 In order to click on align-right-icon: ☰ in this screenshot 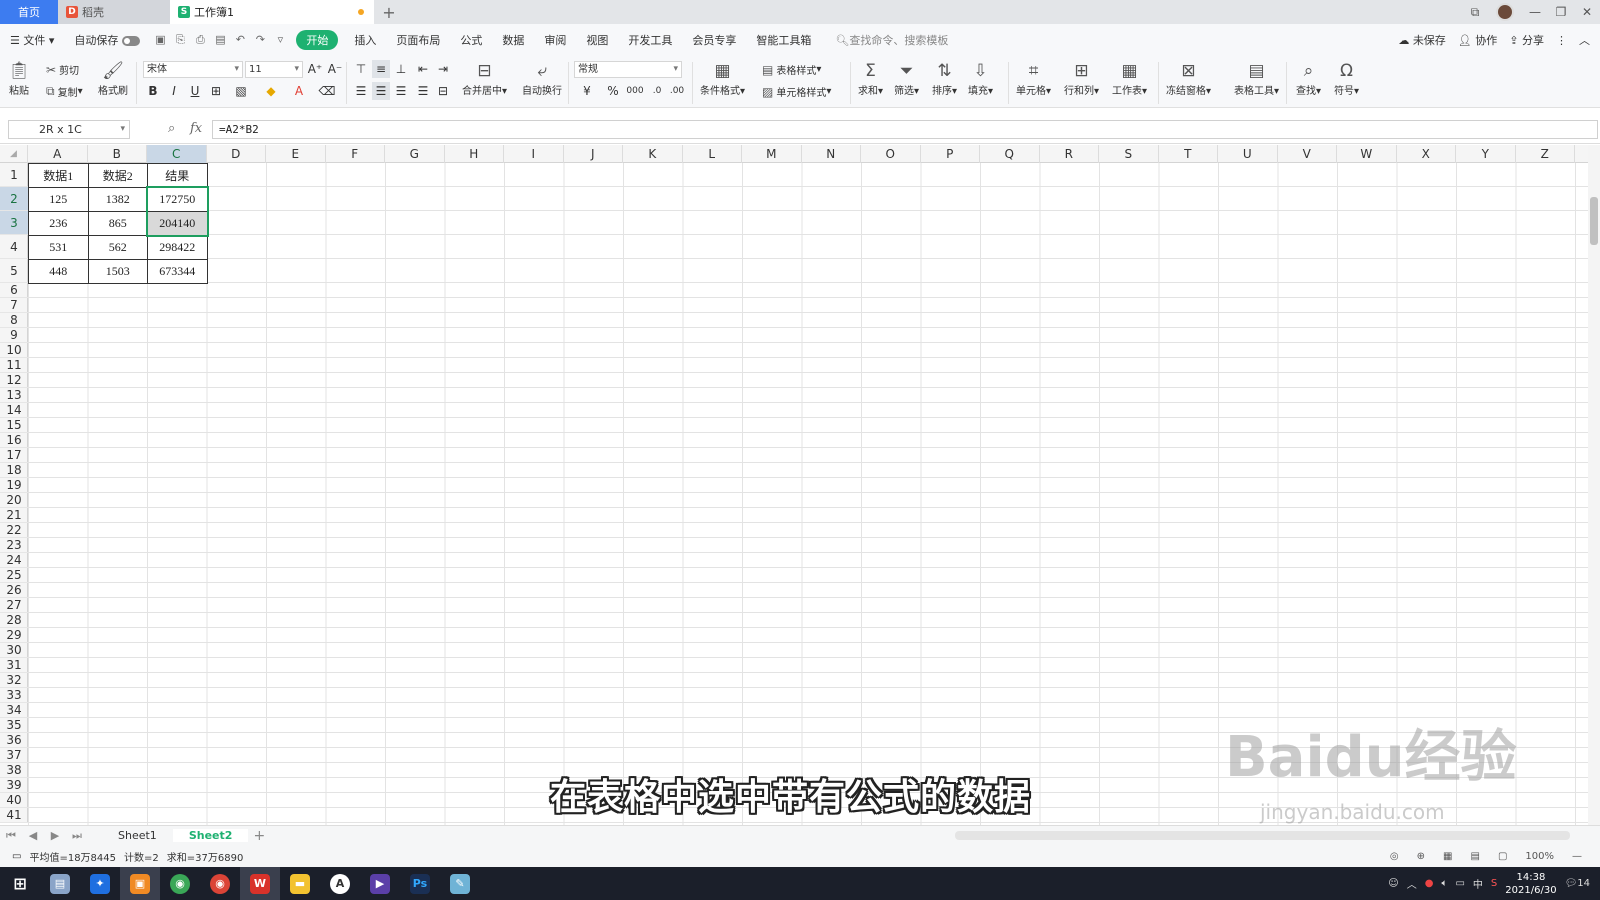, I will do `click(401, 91)`.